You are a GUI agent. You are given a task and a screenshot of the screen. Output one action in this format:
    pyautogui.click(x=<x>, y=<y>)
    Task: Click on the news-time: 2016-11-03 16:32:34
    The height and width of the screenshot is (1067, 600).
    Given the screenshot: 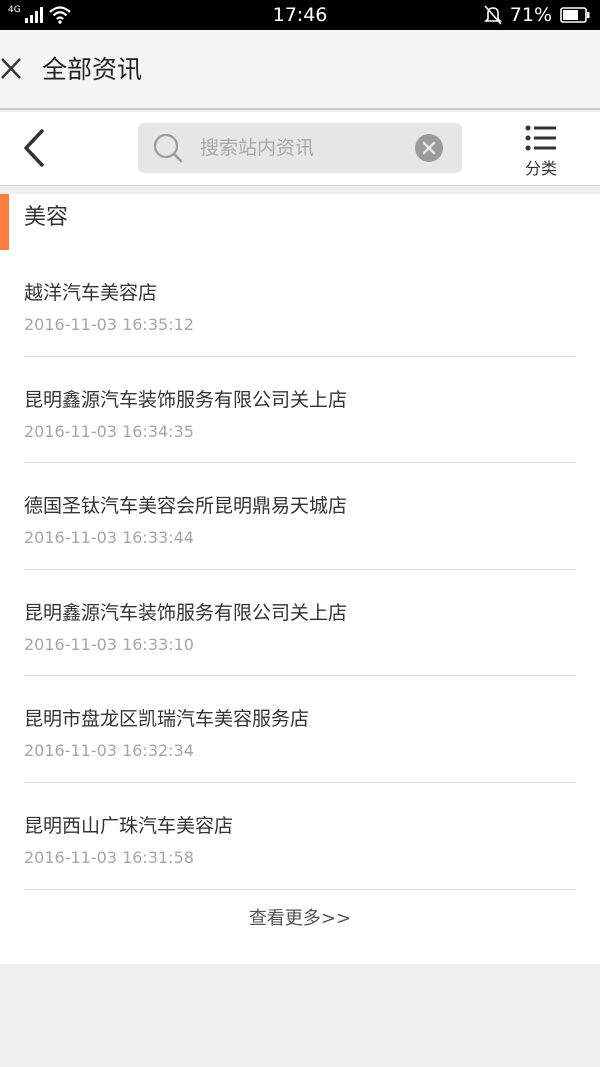 What is the action you would take?
    pyautogui.click(x=109, y=751)
    